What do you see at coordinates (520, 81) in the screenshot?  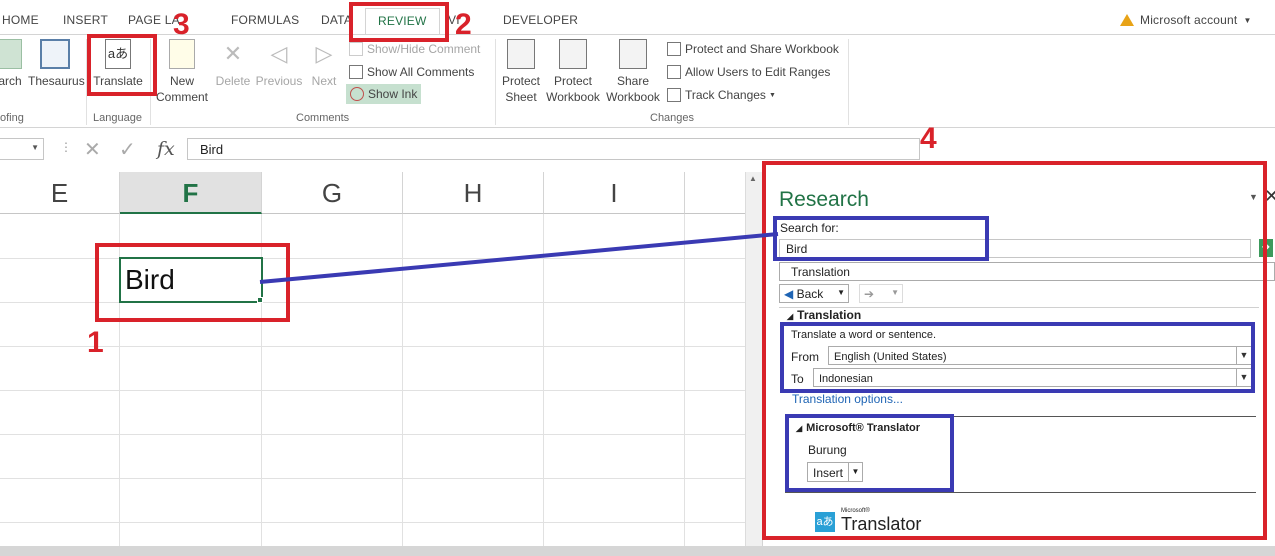 I see `protect-sheet-label: Protect` at bounding box center [520, 81].